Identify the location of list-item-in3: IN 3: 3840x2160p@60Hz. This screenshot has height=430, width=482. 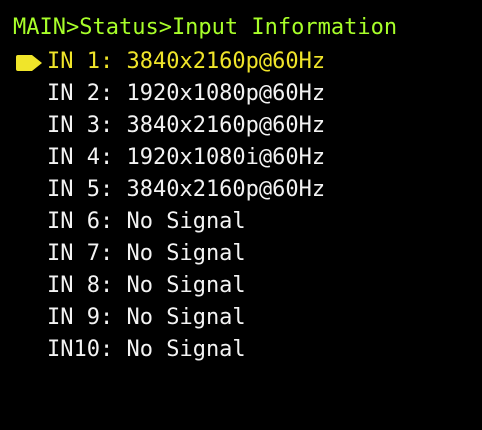
(243, 126).